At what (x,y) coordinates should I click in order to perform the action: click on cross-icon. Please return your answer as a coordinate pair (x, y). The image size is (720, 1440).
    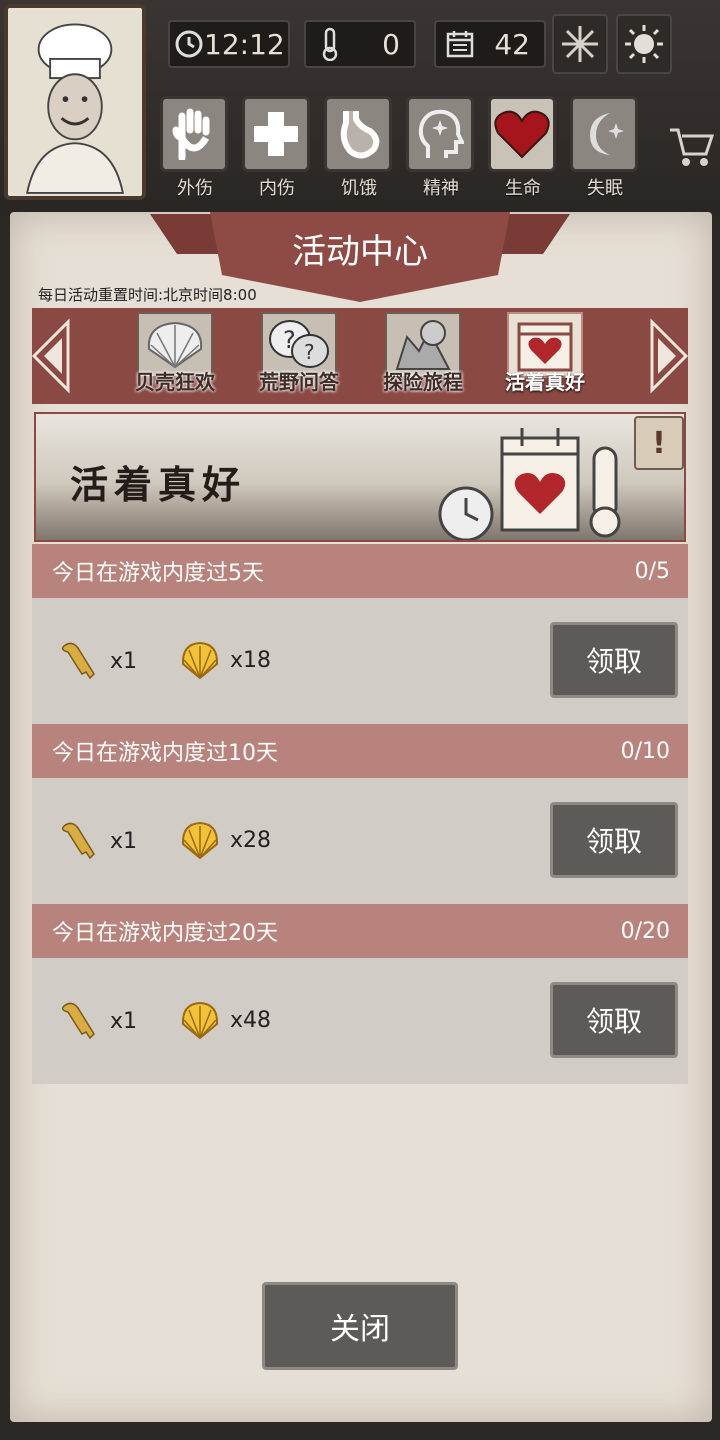
    Looking at the image, I should click on (276, 134).